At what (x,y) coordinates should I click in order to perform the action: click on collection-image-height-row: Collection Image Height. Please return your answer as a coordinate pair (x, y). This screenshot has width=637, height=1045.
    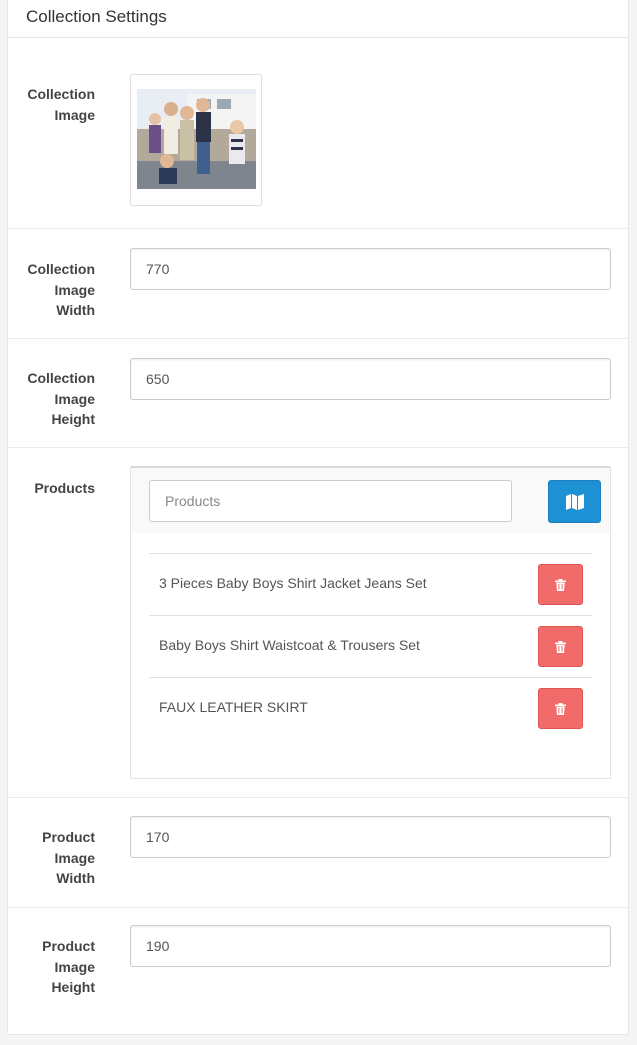
    Looking at the image, I should click on (318, 393).